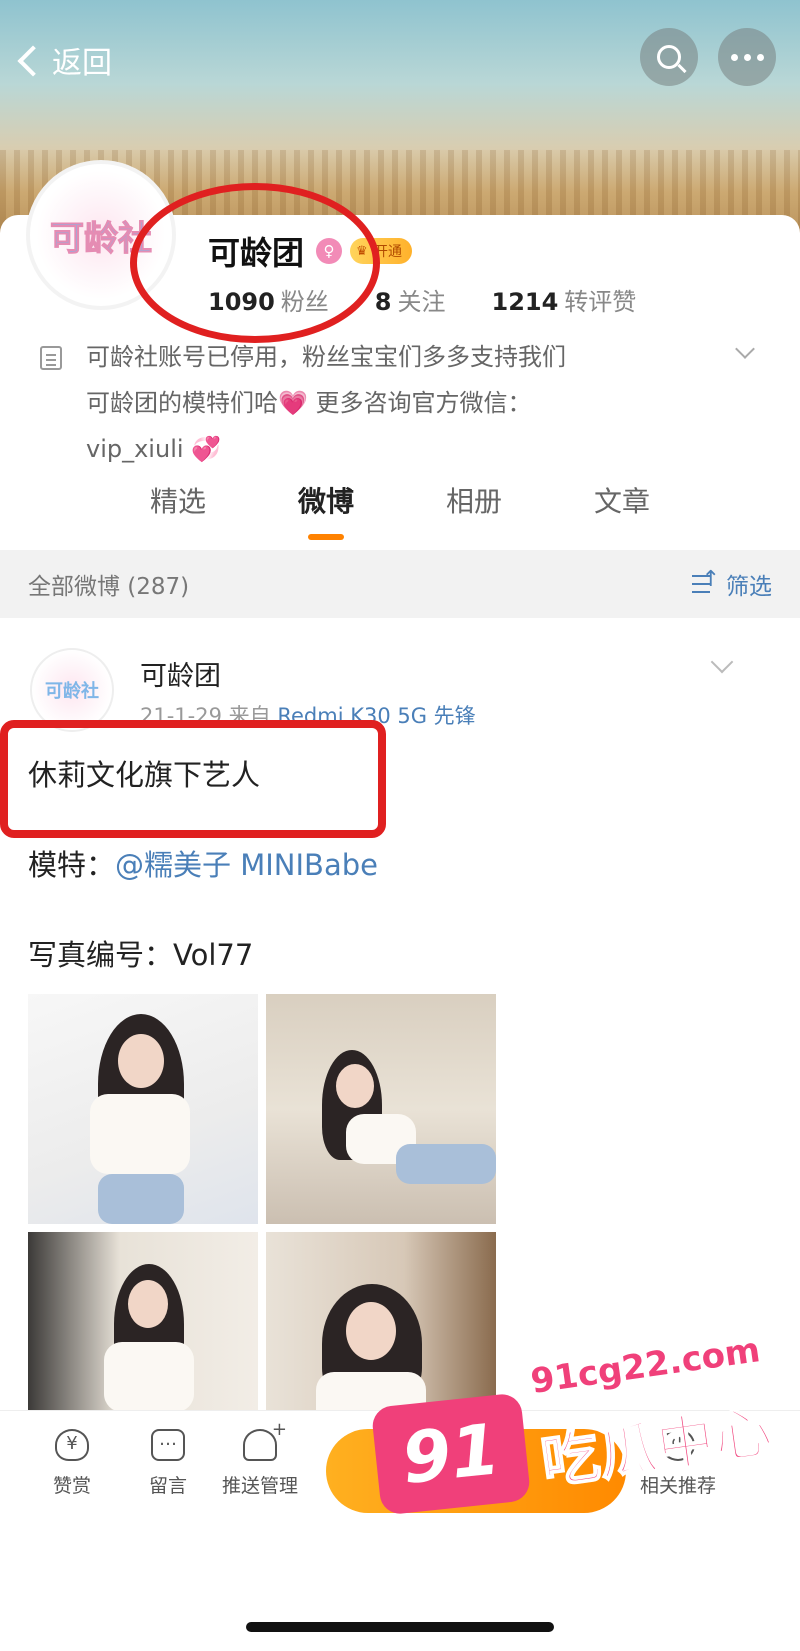 The height and width of the screenshot is (1651, 800). I want to click on back-label: 返回, so click(82, 63).